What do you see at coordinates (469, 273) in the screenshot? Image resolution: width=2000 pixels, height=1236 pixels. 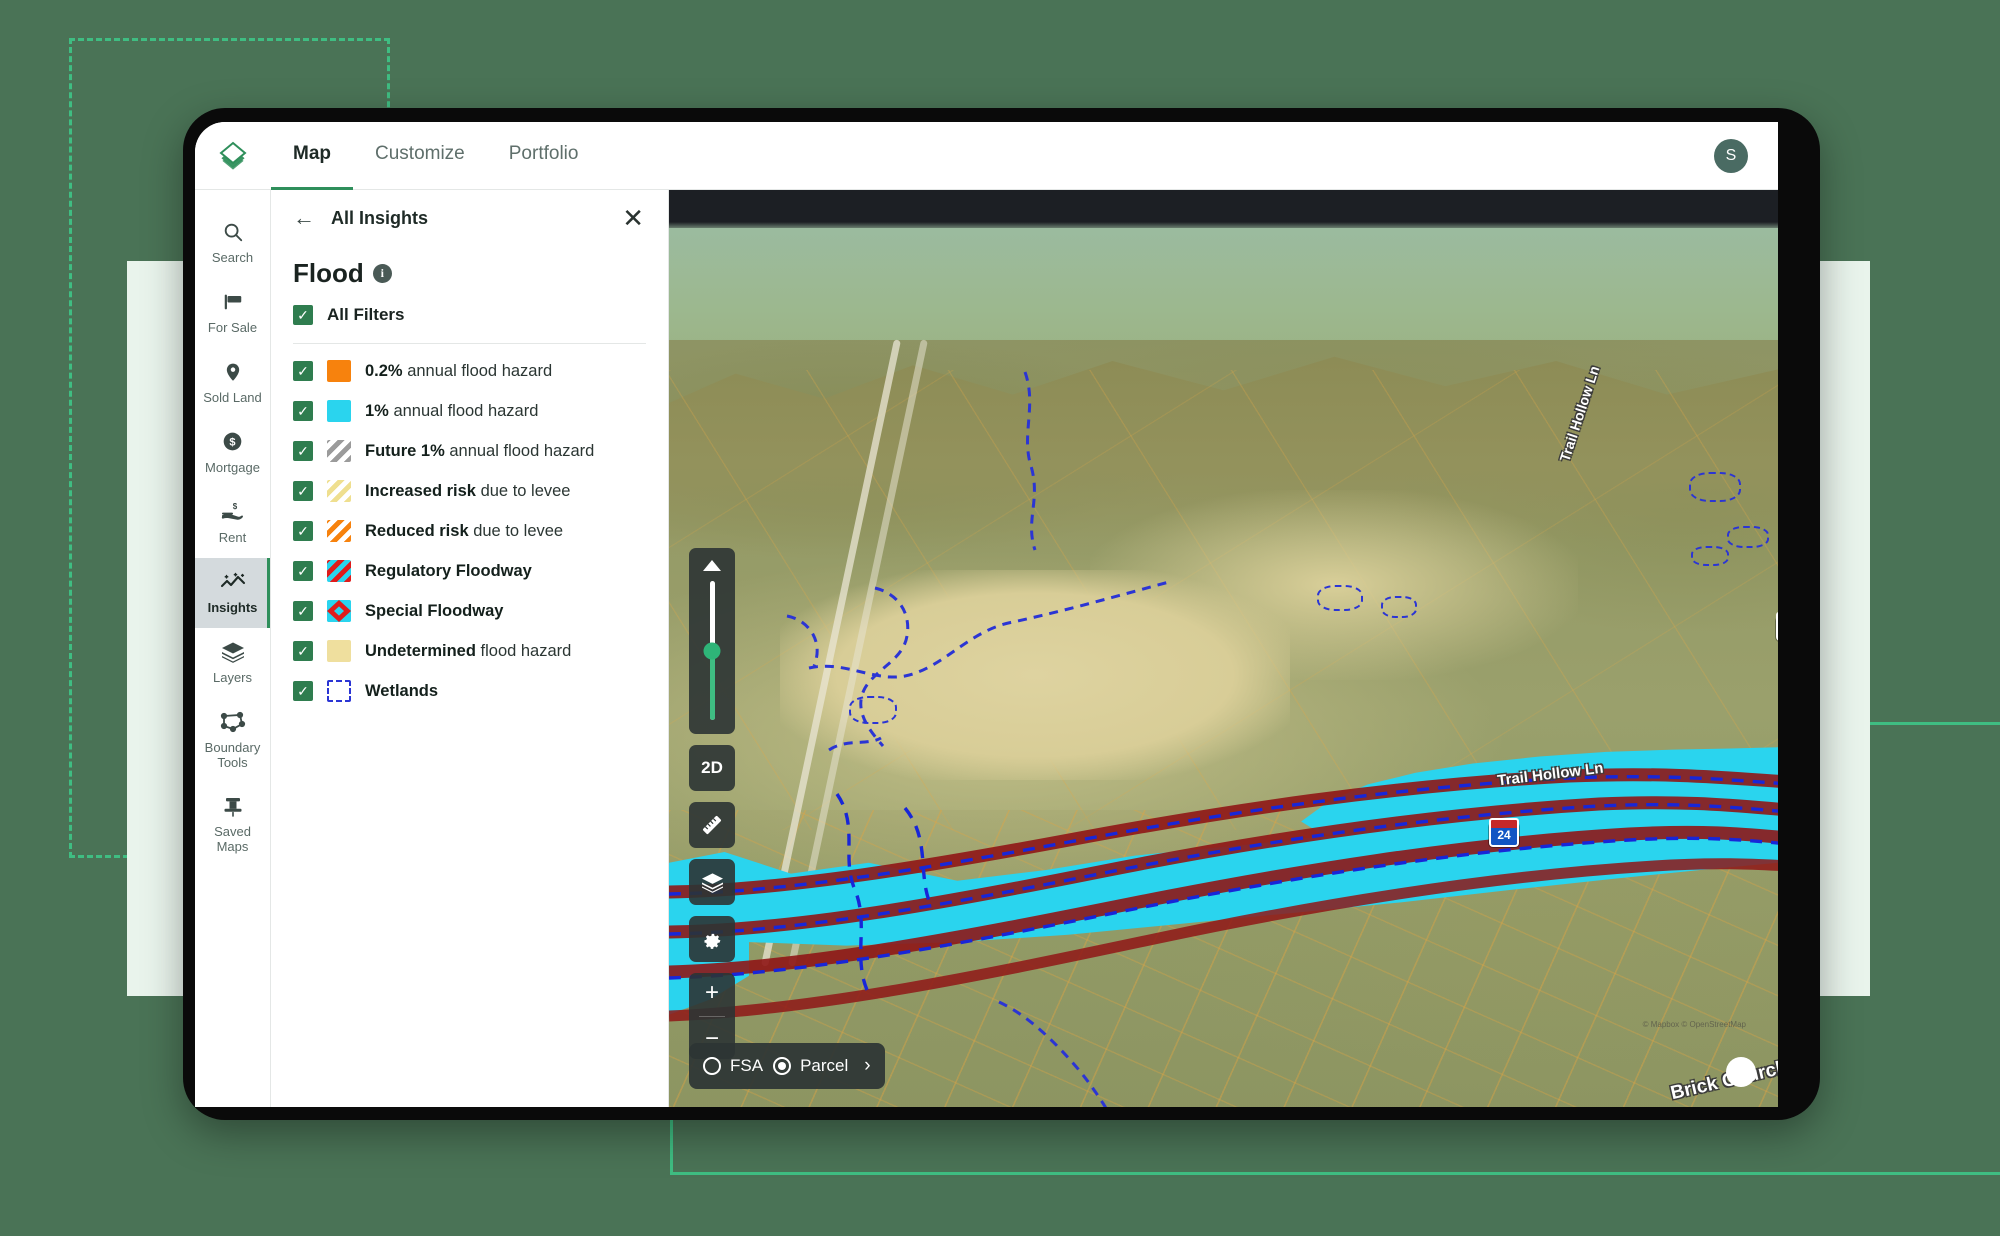 I see `flood-title-row: Flood i` at bounding box center [469, 273].